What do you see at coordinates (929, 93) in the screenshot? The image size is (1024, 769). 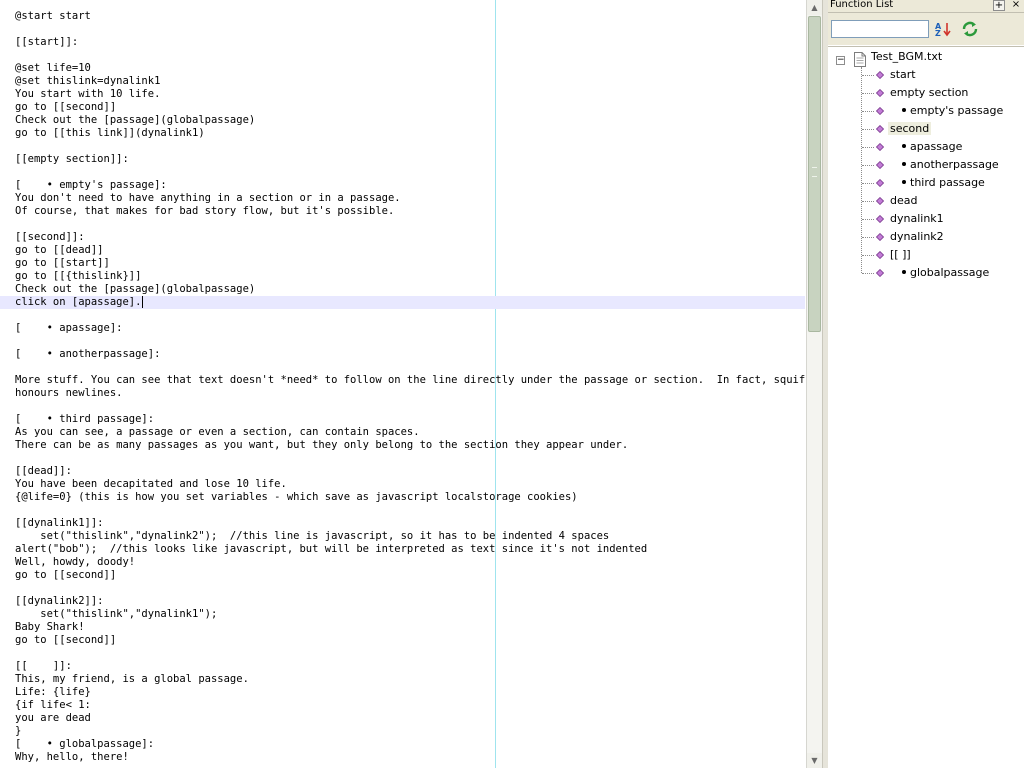 I see `tree-item: empty section` at bounding box center [929, 93].